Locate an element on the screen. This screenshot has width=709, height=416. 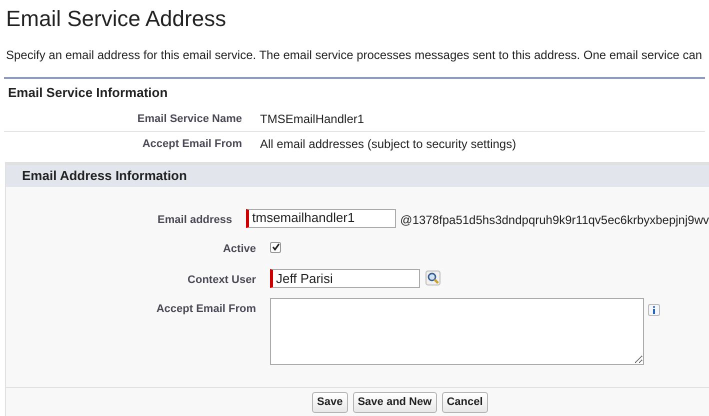
field-label: Active is located at coordinates (239, 249).